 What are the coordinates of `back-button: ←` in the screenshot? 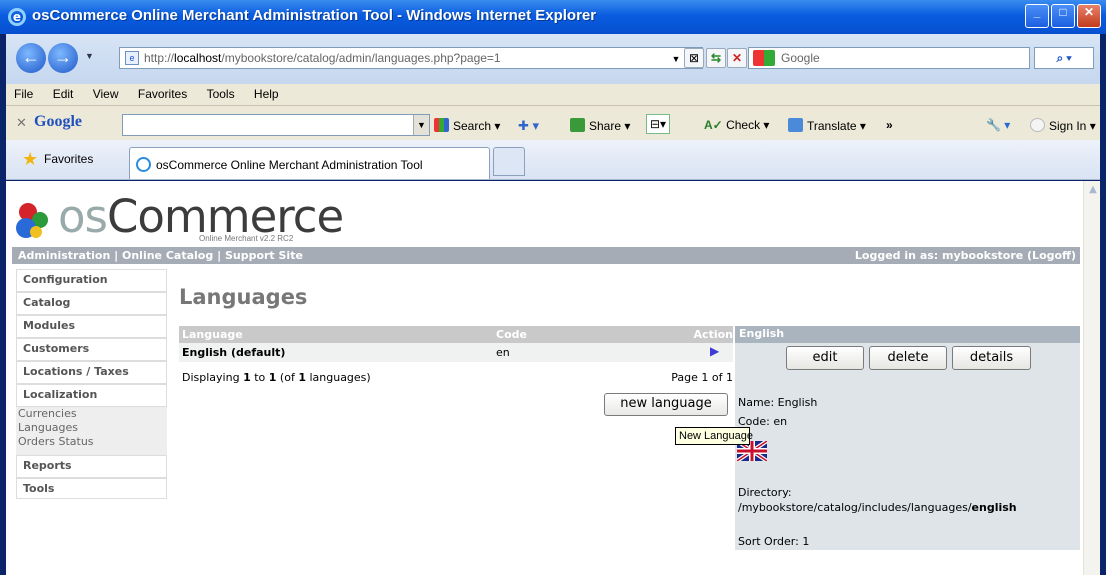 It's located at (31, 58).